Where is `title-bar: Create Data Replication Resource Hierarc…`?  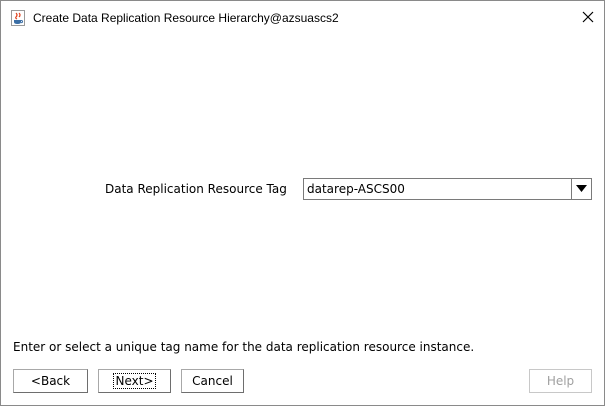 title-bar: Create Data Replication Resource Hierarc… is located at coordinates (302, 17).